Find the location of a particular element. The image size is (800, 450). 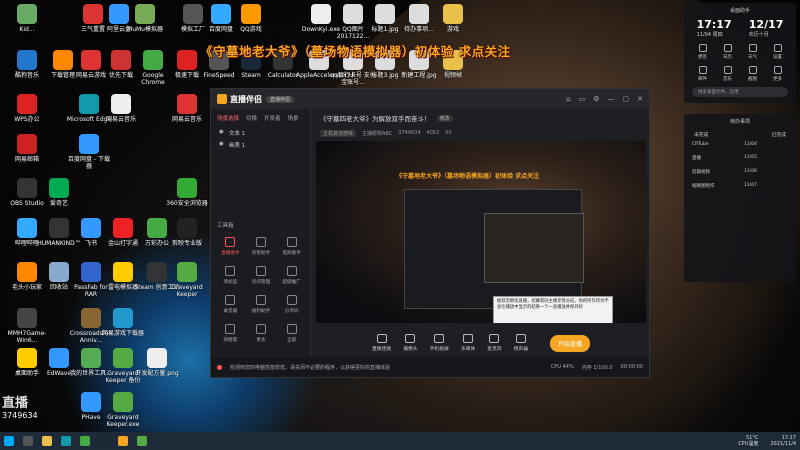

desktop-icon-label: 飞书 is located at coordinates (90, 243).